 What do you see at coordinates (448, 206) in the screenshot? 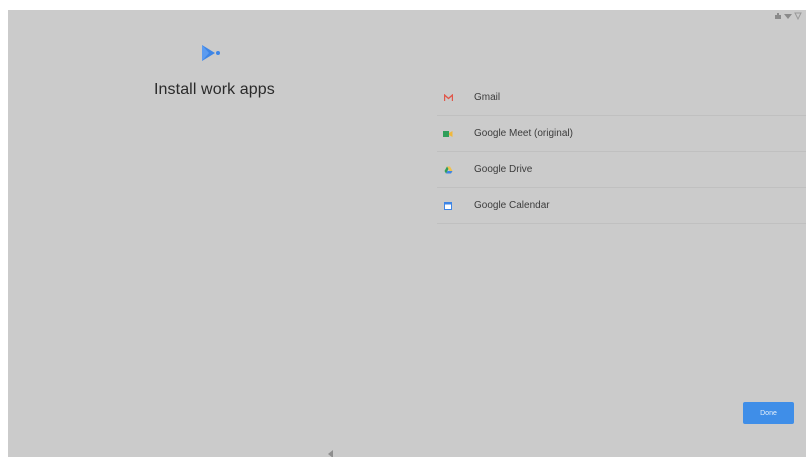
I see `google-calendar-icon` at bounding box center [448, 206].